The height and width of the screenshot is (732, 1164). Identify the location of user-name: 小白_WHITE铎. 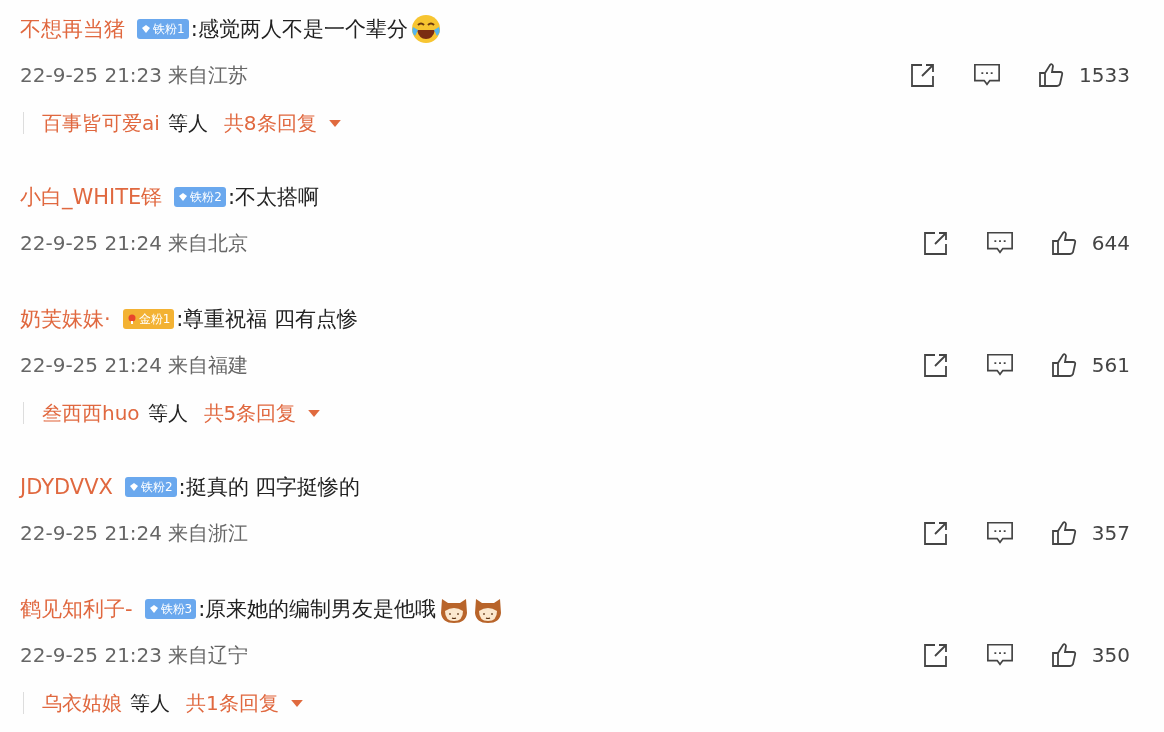
(91, 197).